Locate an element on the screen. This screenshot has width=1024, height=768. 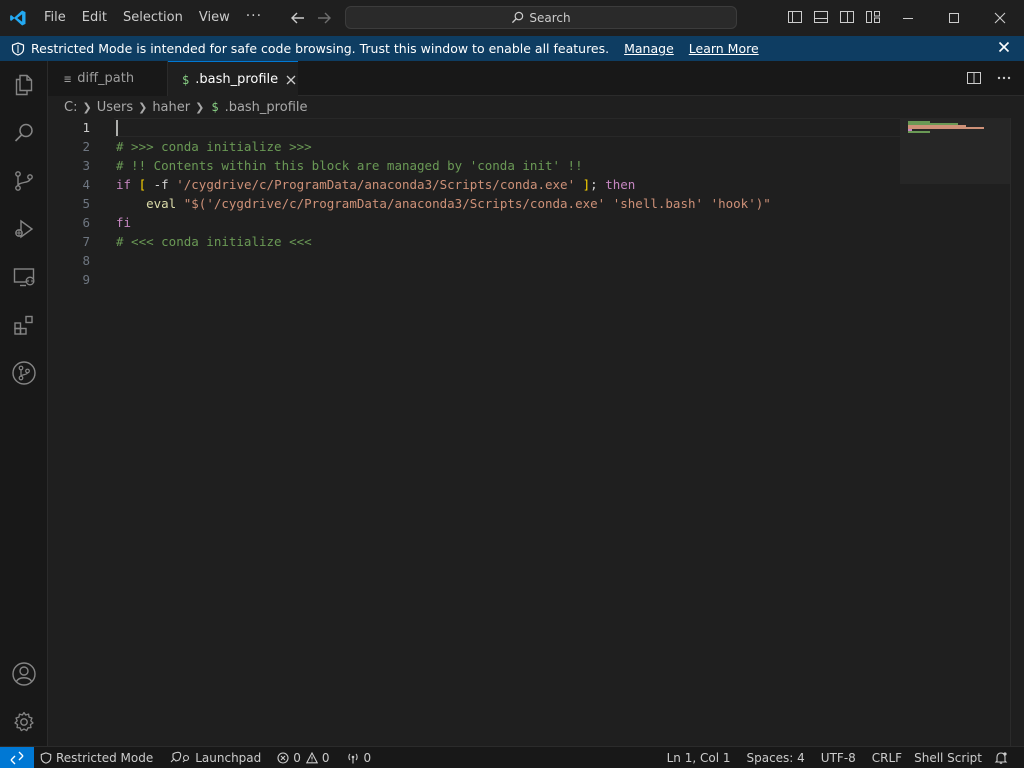
restricted-mode-status: Restricted Mode is located at coordinates (96, 757).